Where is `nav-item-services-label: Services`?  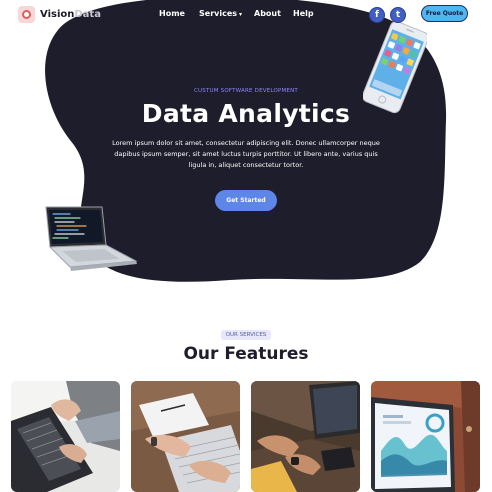 nav-item-services-label: Services is located at coordinates (218, 13).